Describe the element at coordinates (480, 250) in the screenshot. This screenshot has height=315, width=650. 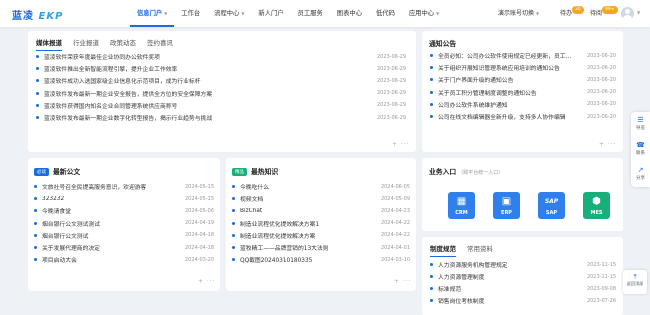
I see `tab-1: 常用资料` at that location.